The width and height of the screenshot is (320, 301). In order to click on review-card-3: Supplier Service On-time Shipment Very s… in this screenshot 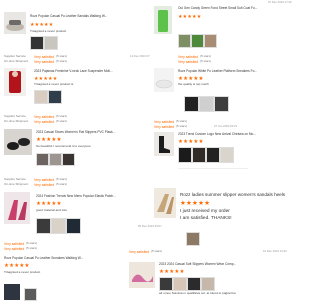, I will do `click(75, 81)`.